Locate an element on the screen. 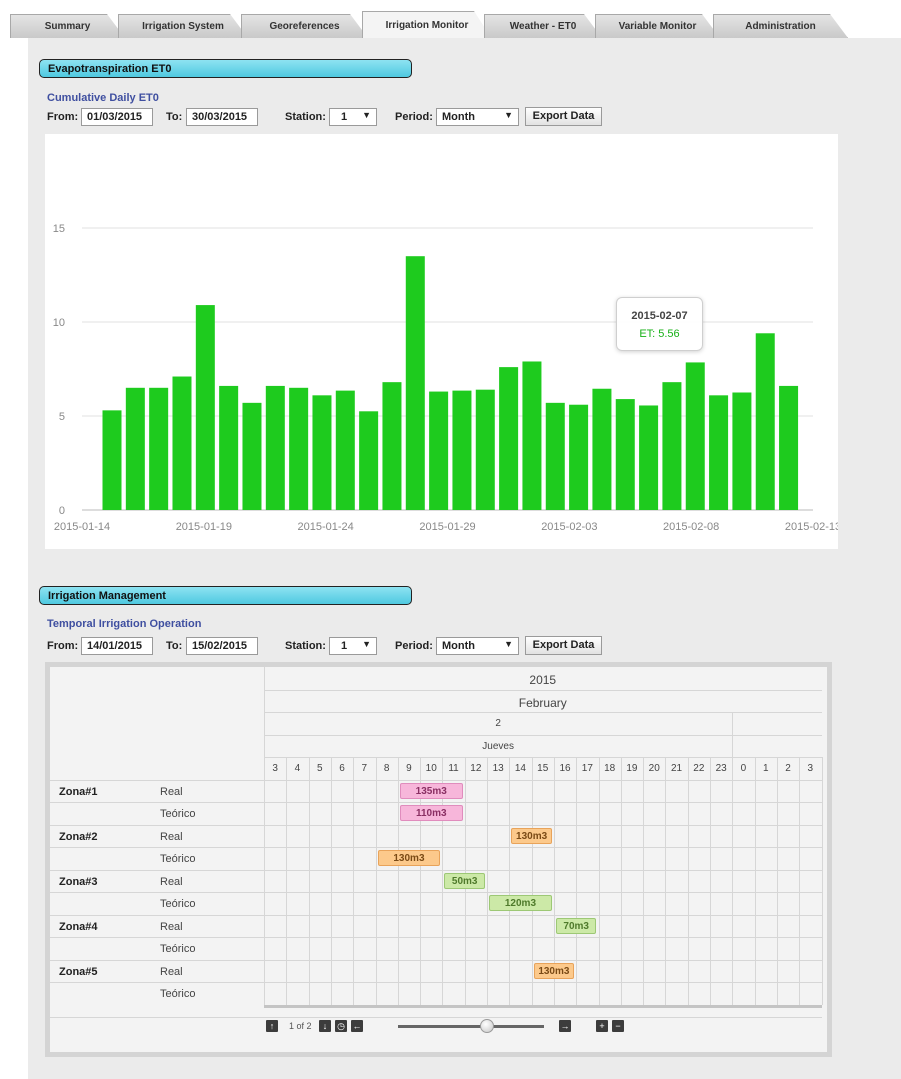  irr-from-date-input: 14/01/2015 is located at coordinates (117, 646).